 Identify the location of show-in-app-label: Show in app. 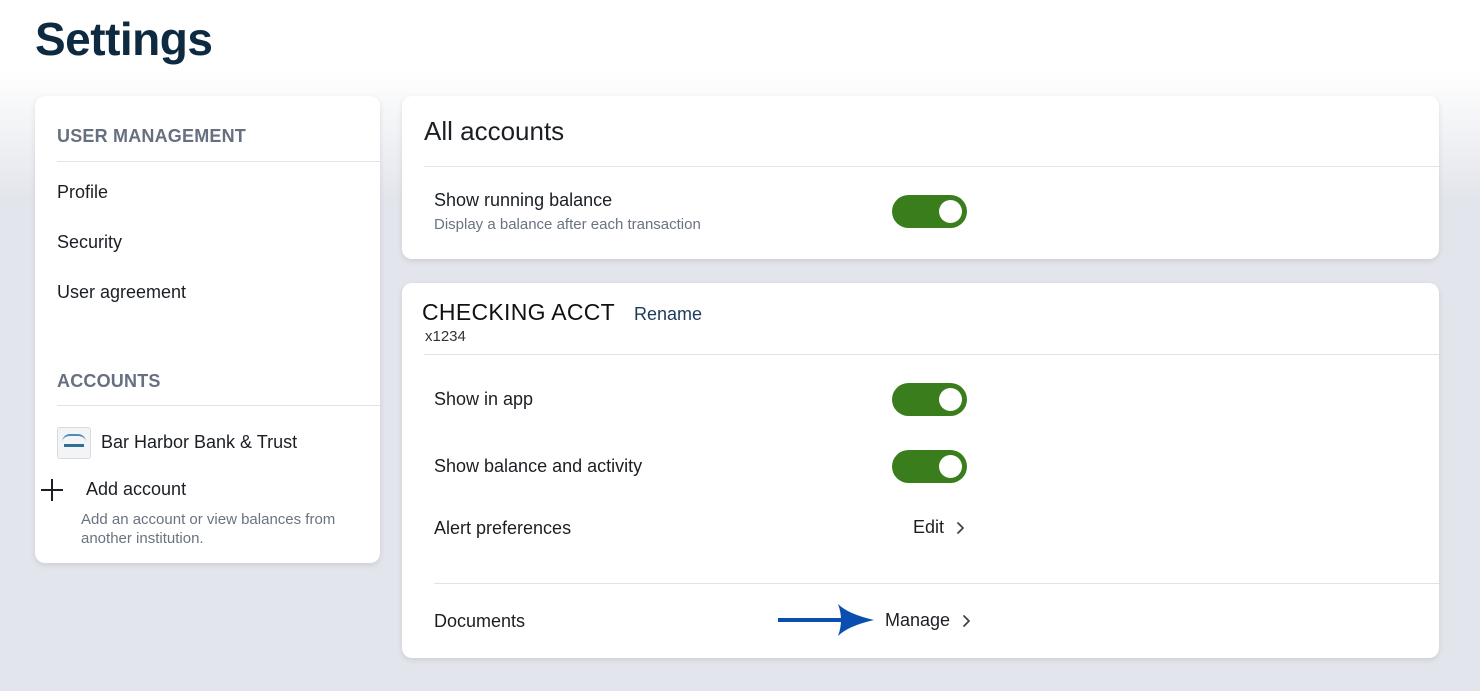
(484, 399).